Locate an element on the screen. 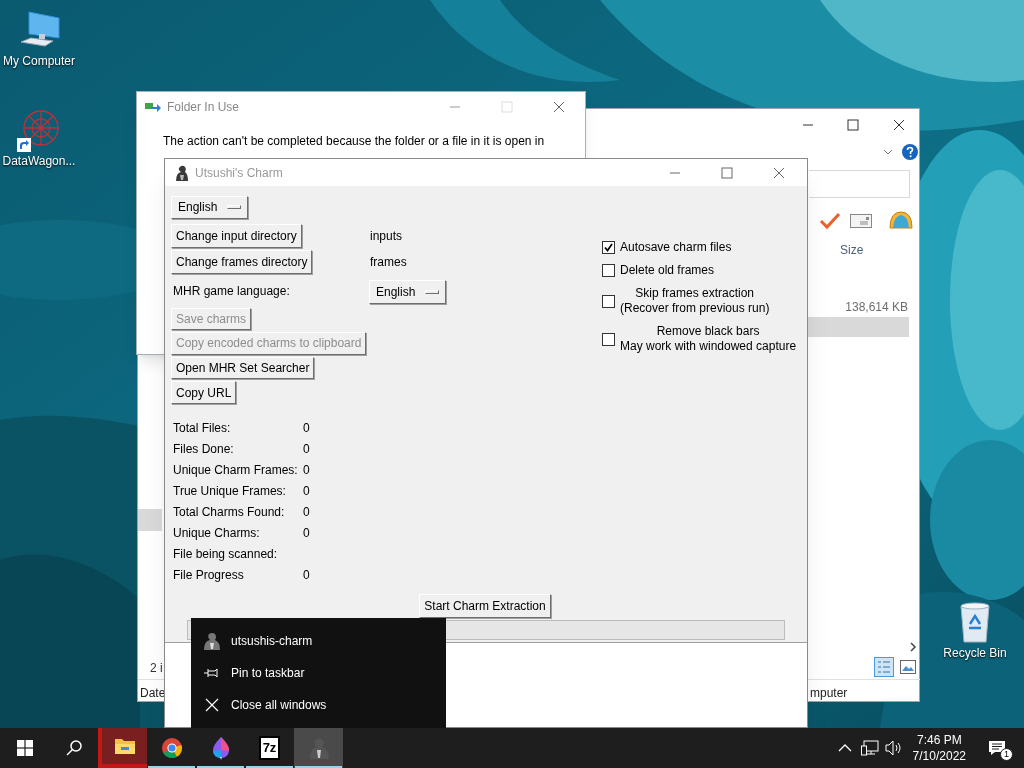 This screenshot has width=1024, height=768. window-title: Folder In Use is located at coordinates (204, 107).